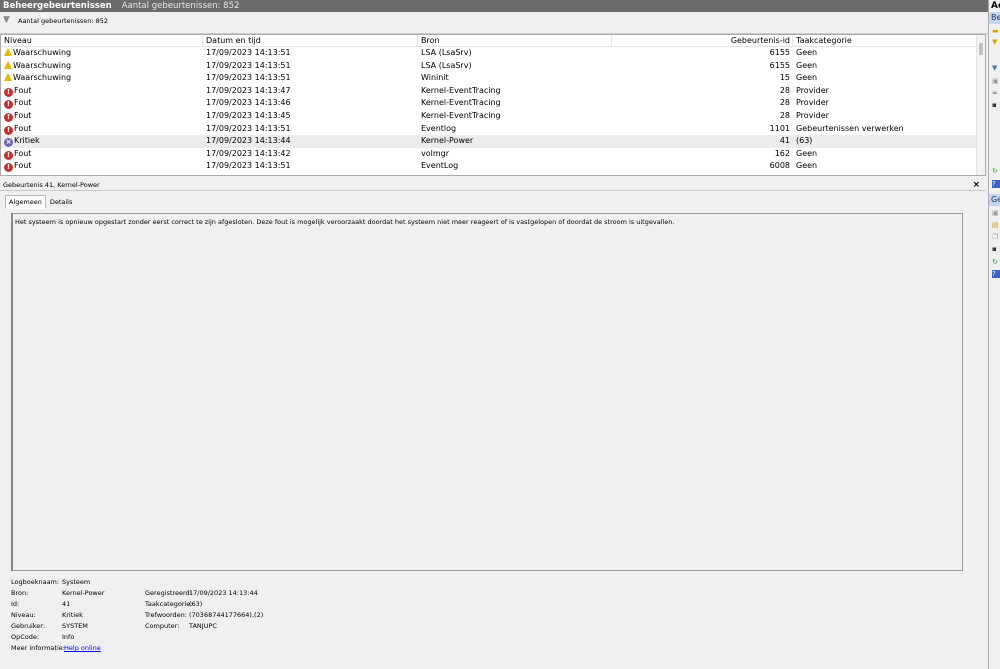  I want to click on detail-header: Gebeurtenis 41, Kernel-Power ×, so click(493, 185).